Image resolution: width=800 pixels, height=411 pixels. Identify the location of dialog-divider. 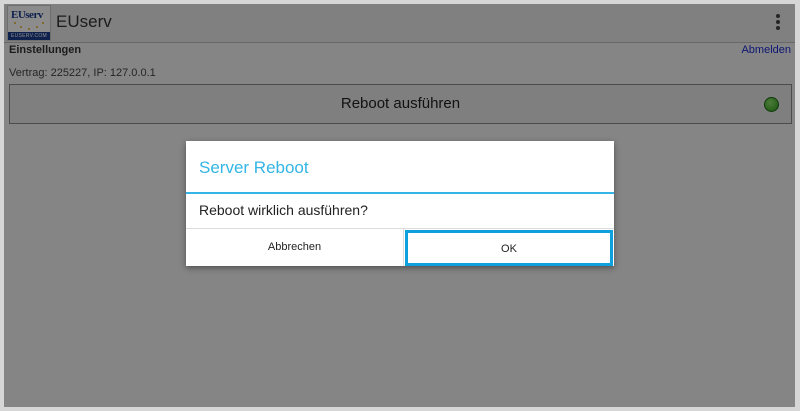
(400, 193).